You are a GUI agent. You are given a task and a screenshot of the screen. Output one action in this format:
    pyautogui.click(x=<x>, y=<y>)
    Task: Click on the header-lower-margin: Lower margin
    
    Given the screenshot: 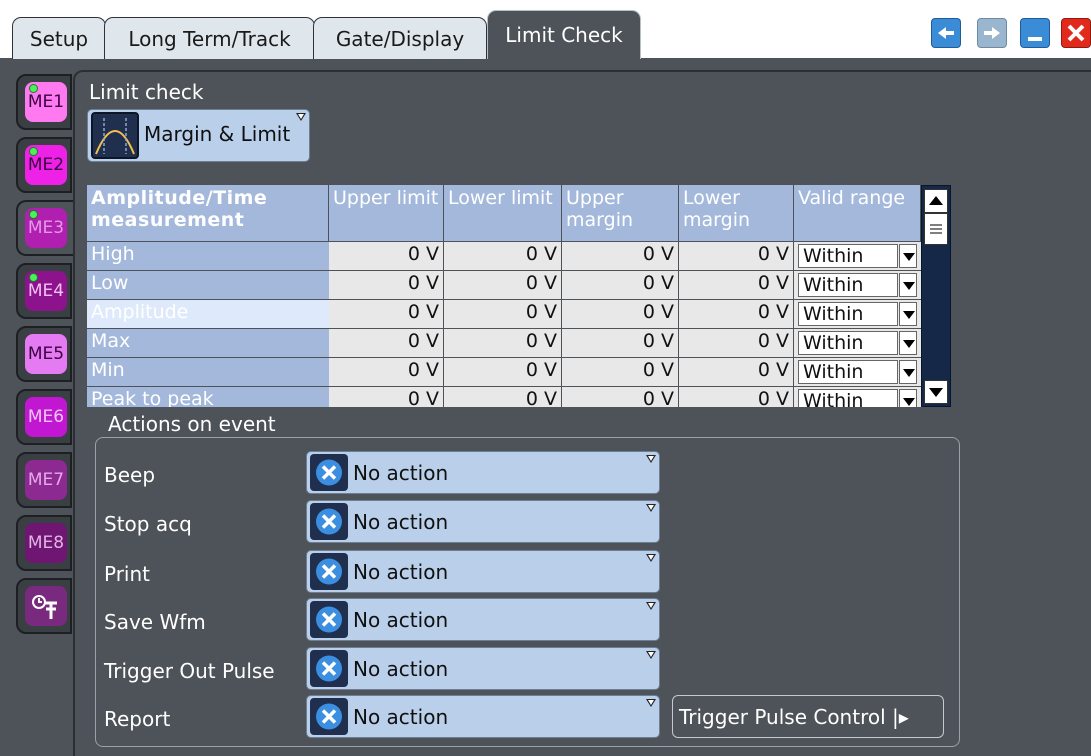 What is the action you would take?
    pyautogui.click(x=736, y=213)
    